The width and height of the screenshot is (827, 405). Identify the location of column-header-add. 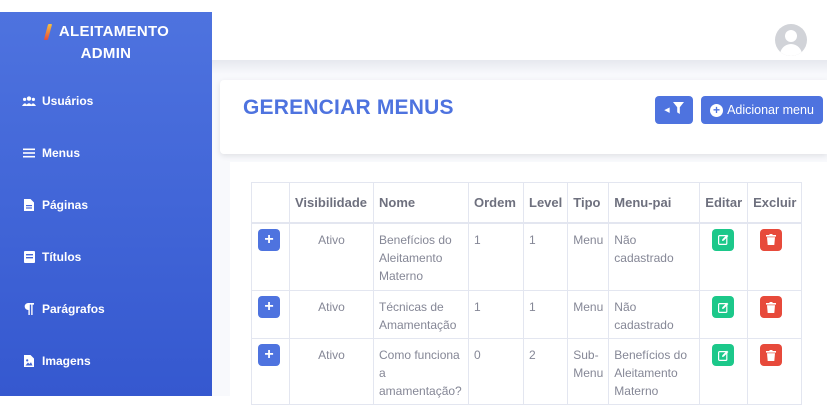
(270, 203).